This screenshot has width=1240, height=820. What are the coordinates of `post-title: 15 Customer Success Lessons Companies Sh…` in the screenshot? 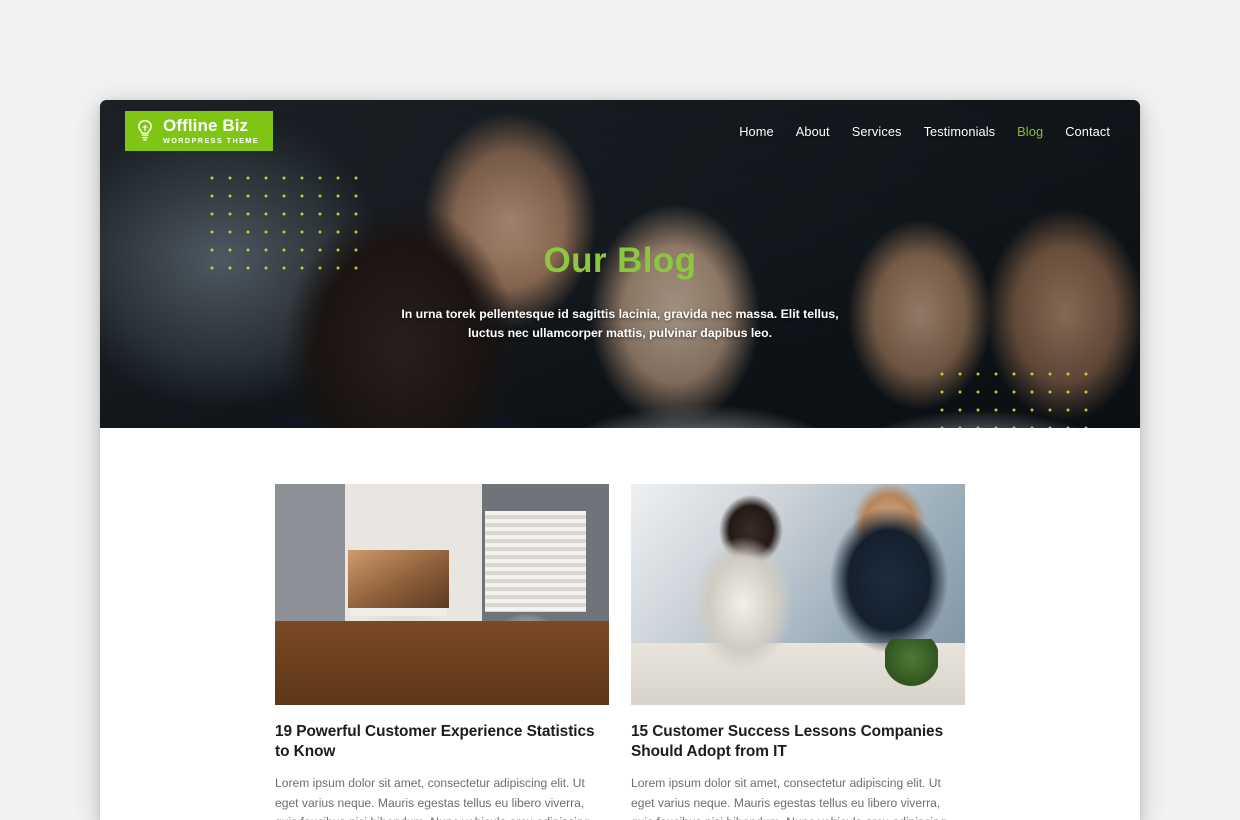 It's located at (798, 742).